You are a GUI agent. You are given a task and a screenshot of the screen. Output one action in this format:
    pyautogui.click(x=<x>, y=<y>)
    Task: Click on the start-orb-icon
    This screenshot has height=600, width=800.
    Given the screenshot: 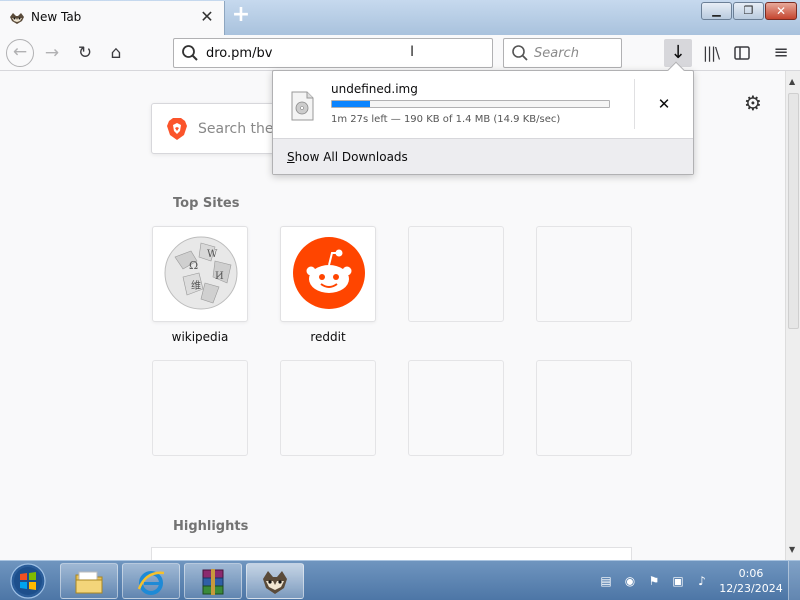 What is the action you would take?
    pyautogui.click(x=28, y=581)
    